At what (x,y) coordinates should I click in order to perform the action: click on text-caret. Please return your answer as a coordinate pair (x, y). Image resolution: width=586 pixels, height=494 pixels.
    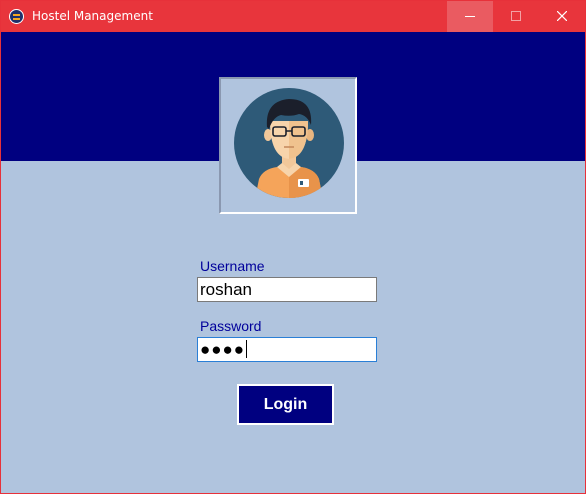
    Looking at the image, I should click on (247, 349).